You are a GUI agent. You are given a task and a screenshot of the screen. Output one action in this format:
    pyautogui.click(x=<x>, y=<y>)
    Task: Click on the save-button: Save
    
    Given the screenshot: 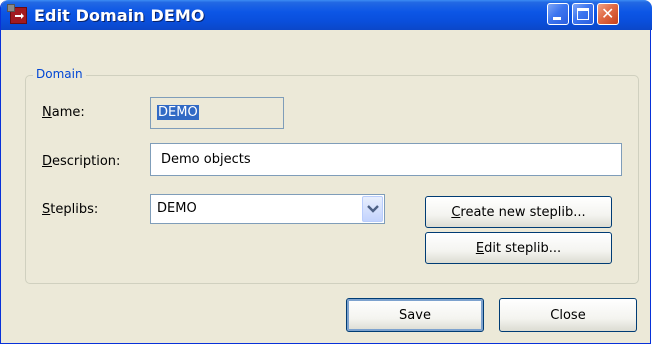 What is the action you would take?
    pyautogui.click(x=415, y=315)
    